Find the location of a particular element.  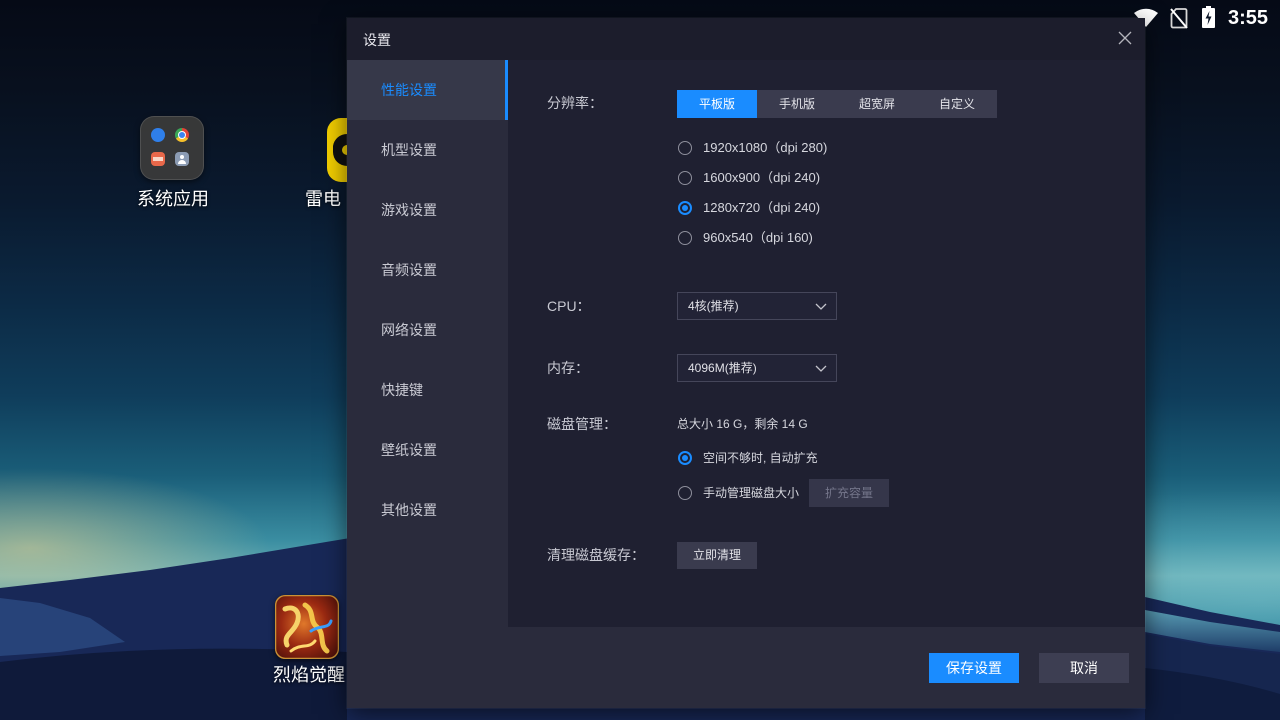

sidebar-item-model: 机型设置 is located at coordinates (427, 150).